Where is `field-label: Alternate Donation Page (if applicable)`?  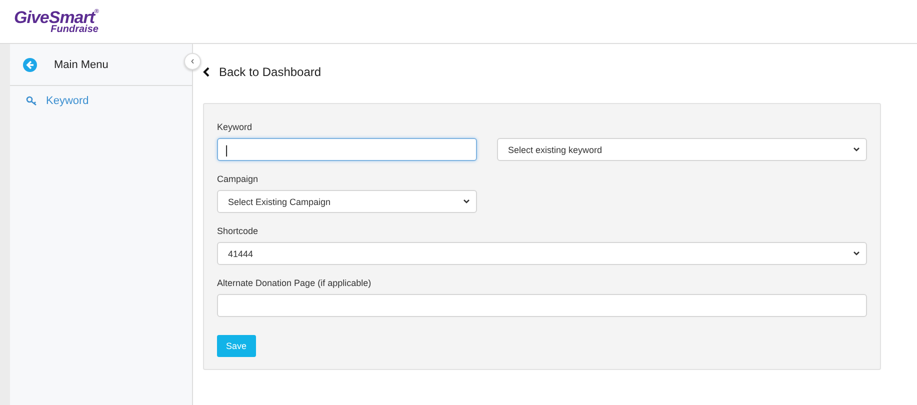
field-label: Alternate Donation Page (if applicable) is located at coordinates (294, 283).